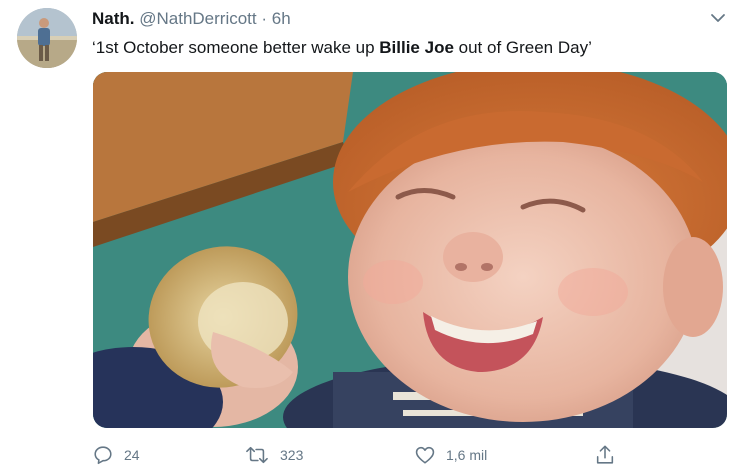 The width and height of the screenshot is (739, 476). Describe the element at coordinates (292, 455) in the screenshot. I see `retweet-count: 323` at that location.